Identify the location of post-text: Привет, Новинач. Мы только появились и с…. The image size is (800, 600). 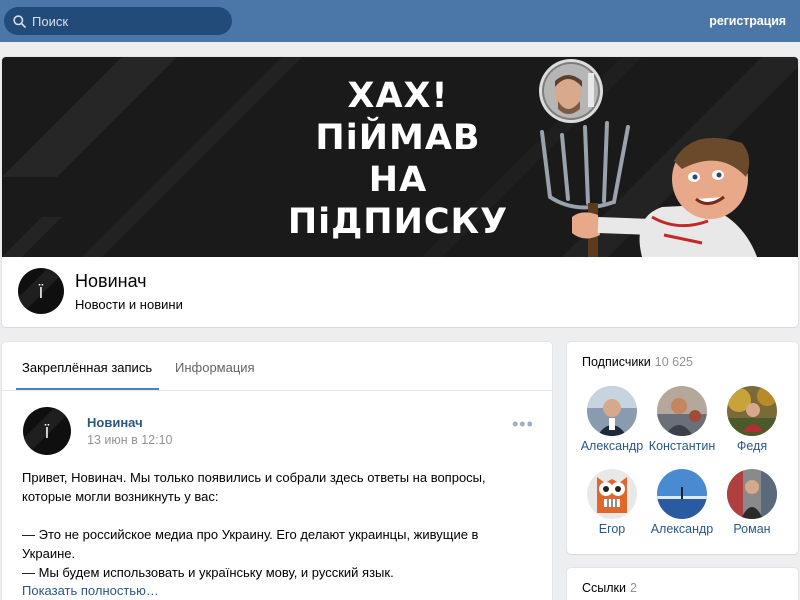
(272, 525).